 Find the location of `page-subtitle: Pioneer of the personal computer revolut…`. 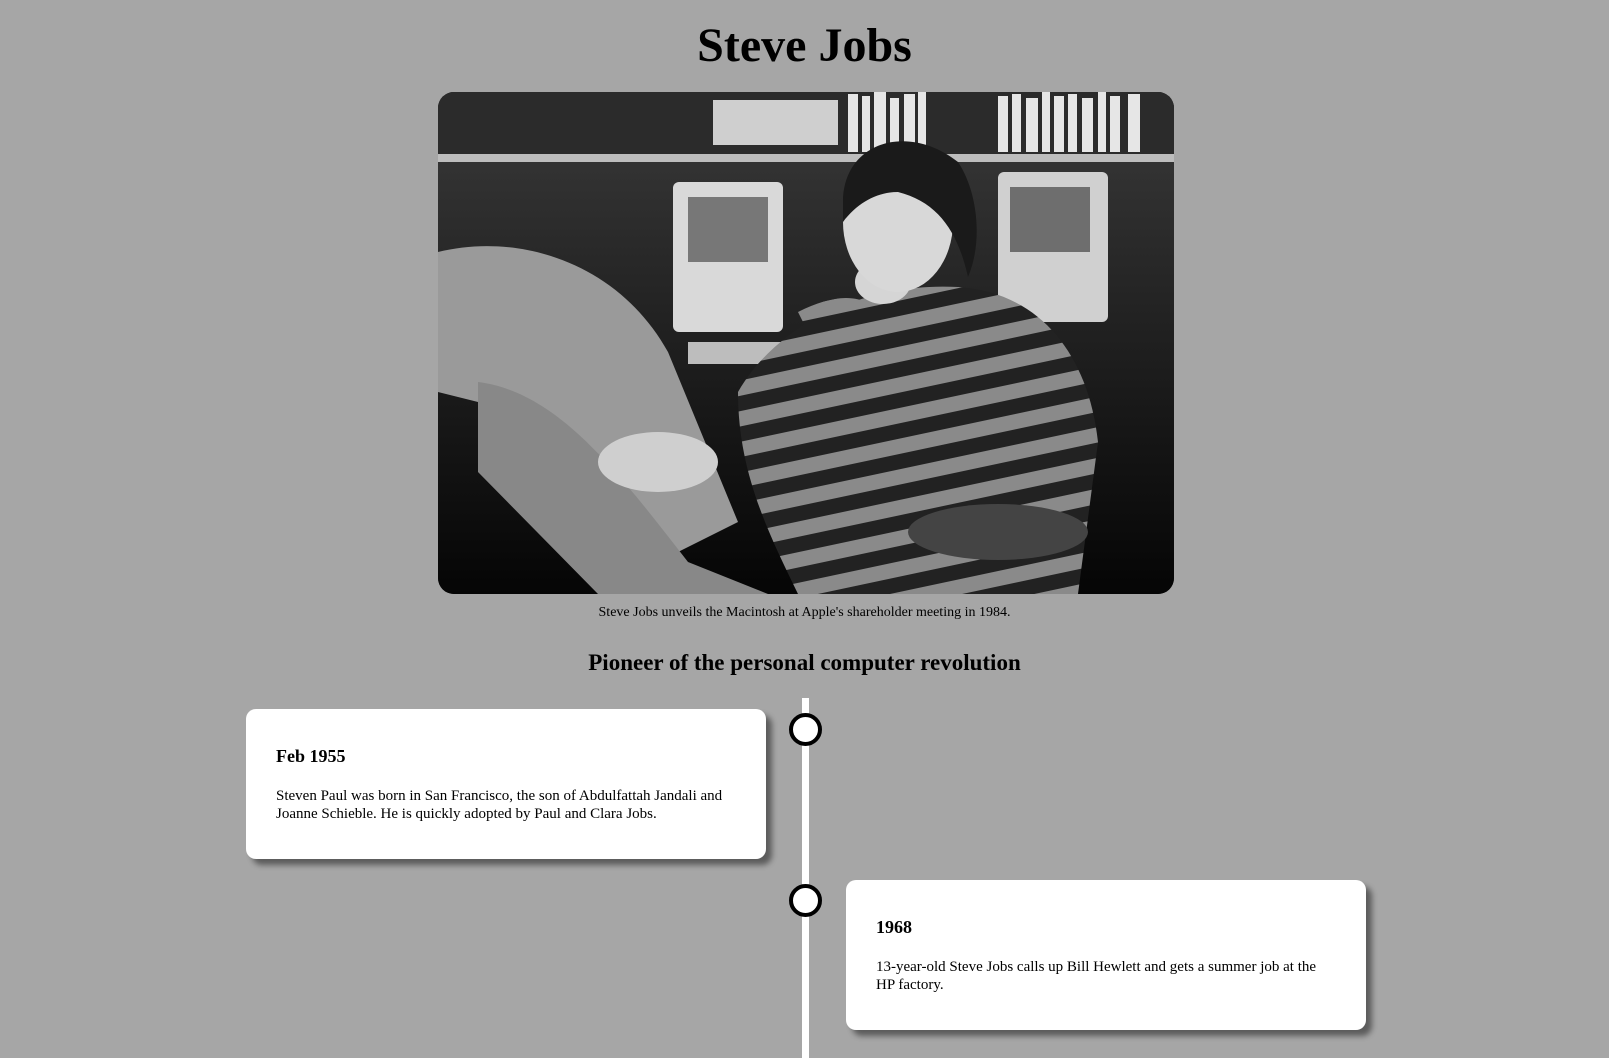

page-subtitle: Pioneer of the personal computer revolut… is located at coordinates (804, 662).